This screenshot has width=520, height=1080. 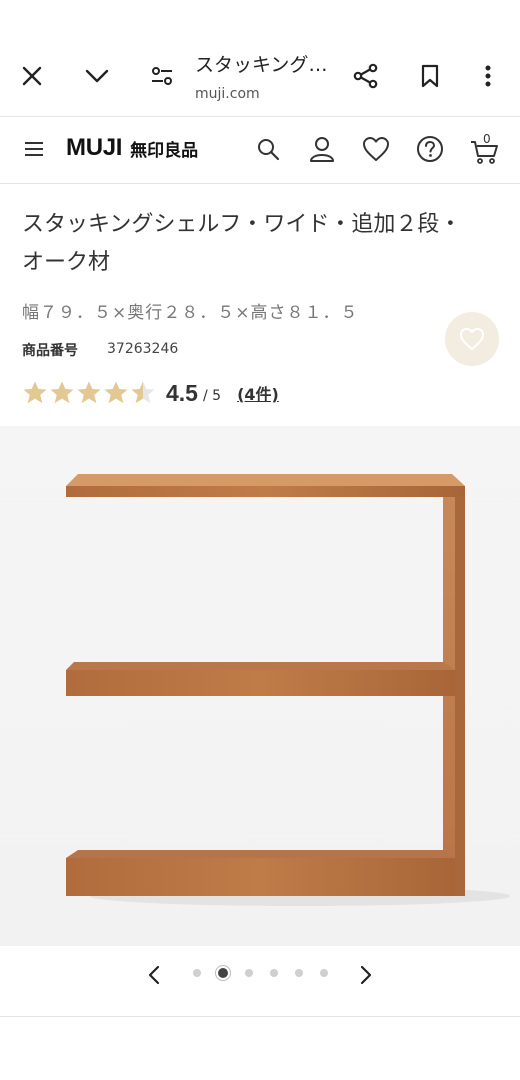 What do you see at coordinates (487, 139) in the screenshot?
I see `cart-count: 0` at bounding box center [487, 139].